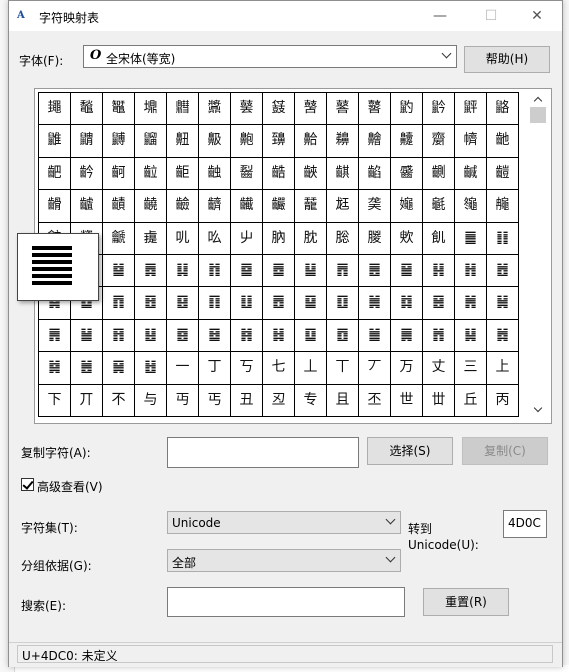  I want to click on advanced-view-label: 高级查看(V), so click(70, 486).